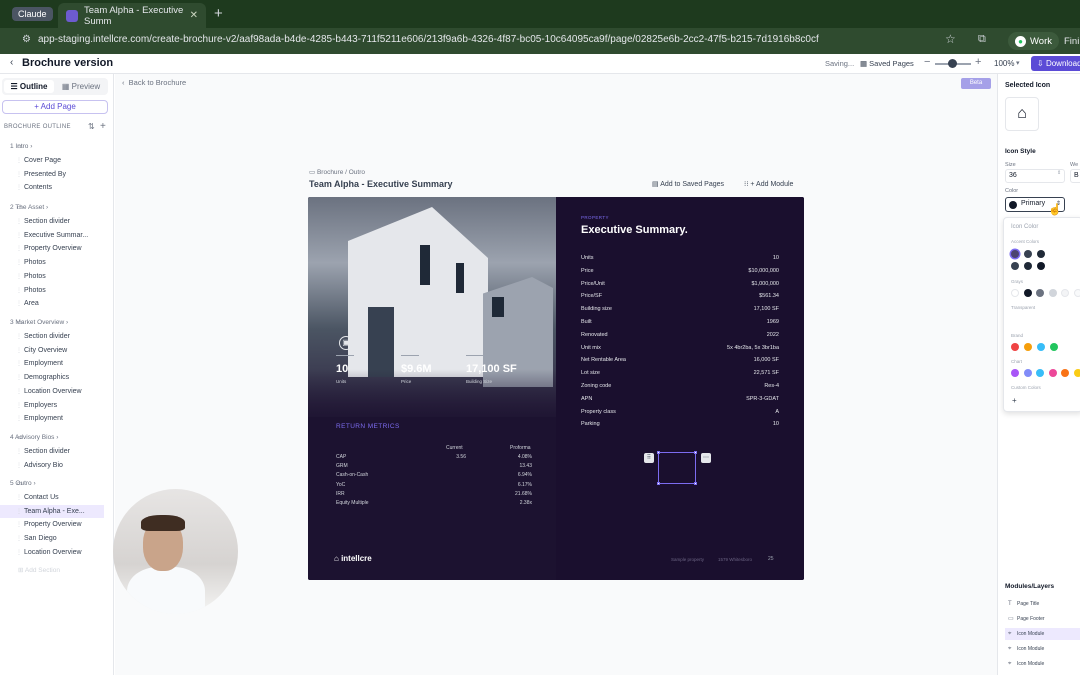 The width and height of the screenshot is (1080, 675). I want to click on site-settings-icon: ⚙, so click(26, 39).